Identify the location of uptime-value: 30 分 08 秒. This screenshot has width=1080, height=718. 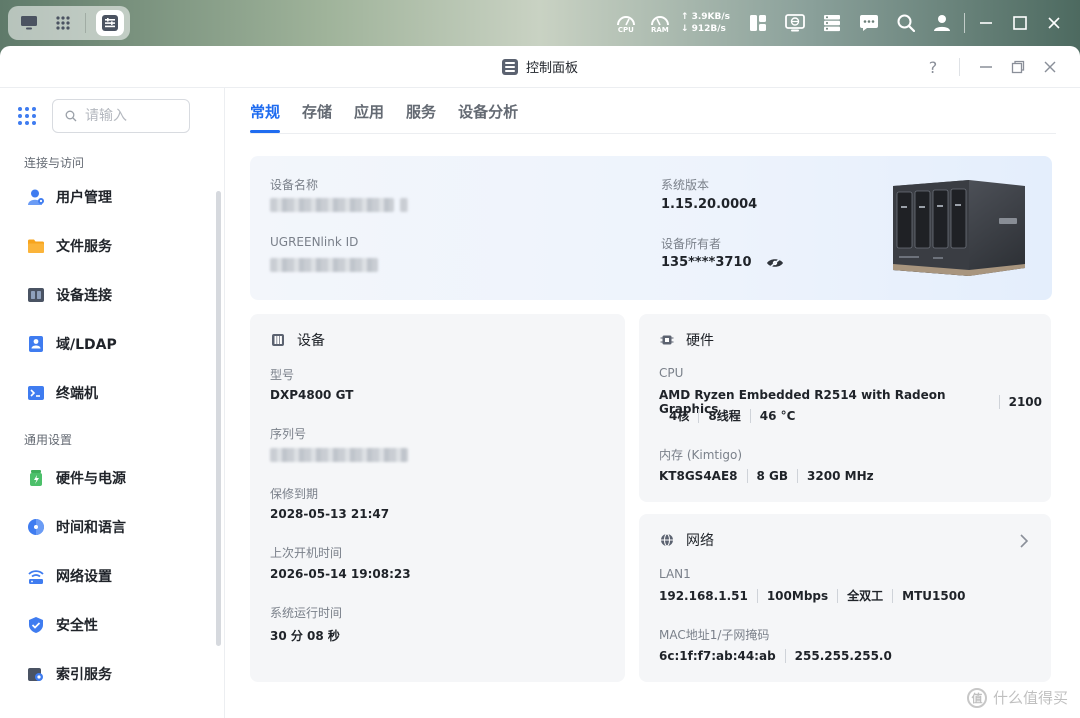
(305, 636).